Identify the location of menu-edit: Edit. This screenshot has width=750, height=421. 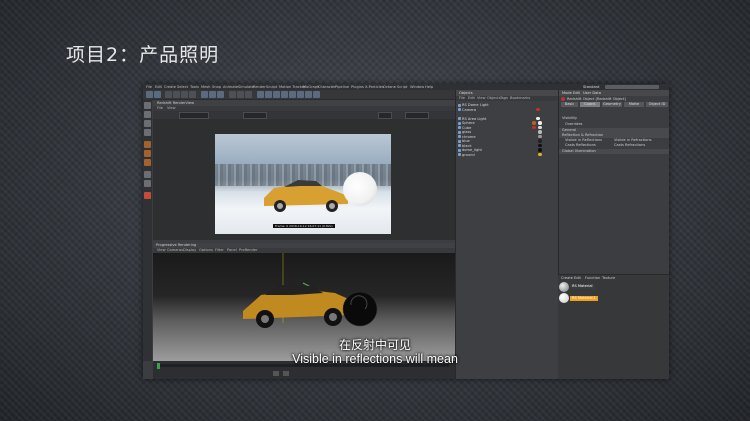
(158, 87).